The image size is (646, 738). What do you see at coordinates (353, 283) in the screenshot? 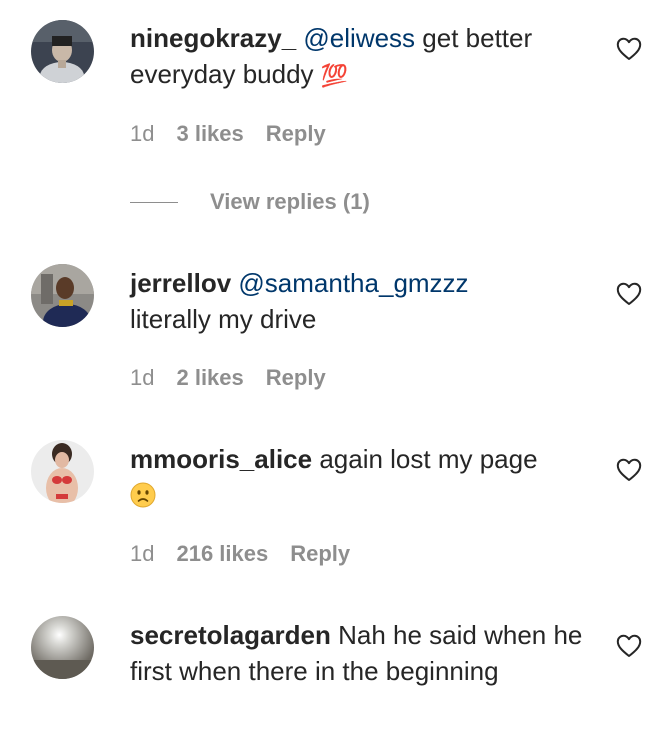
I see `comment-mention: @samantha_gmzzz` at bounding box center [353, 283].